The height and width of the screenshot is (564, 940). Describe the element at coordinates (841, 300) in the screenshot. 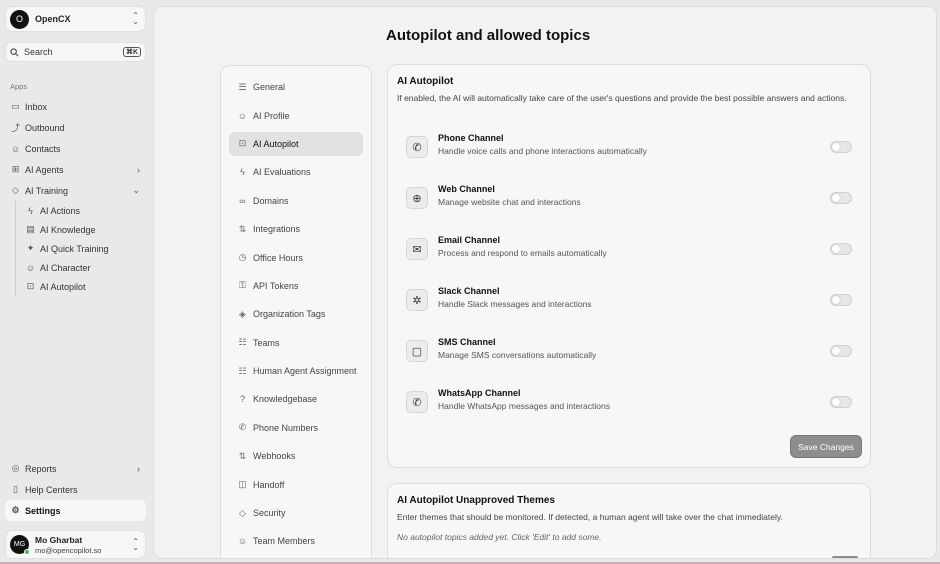

I see `slack-channel-toggle` at that location.